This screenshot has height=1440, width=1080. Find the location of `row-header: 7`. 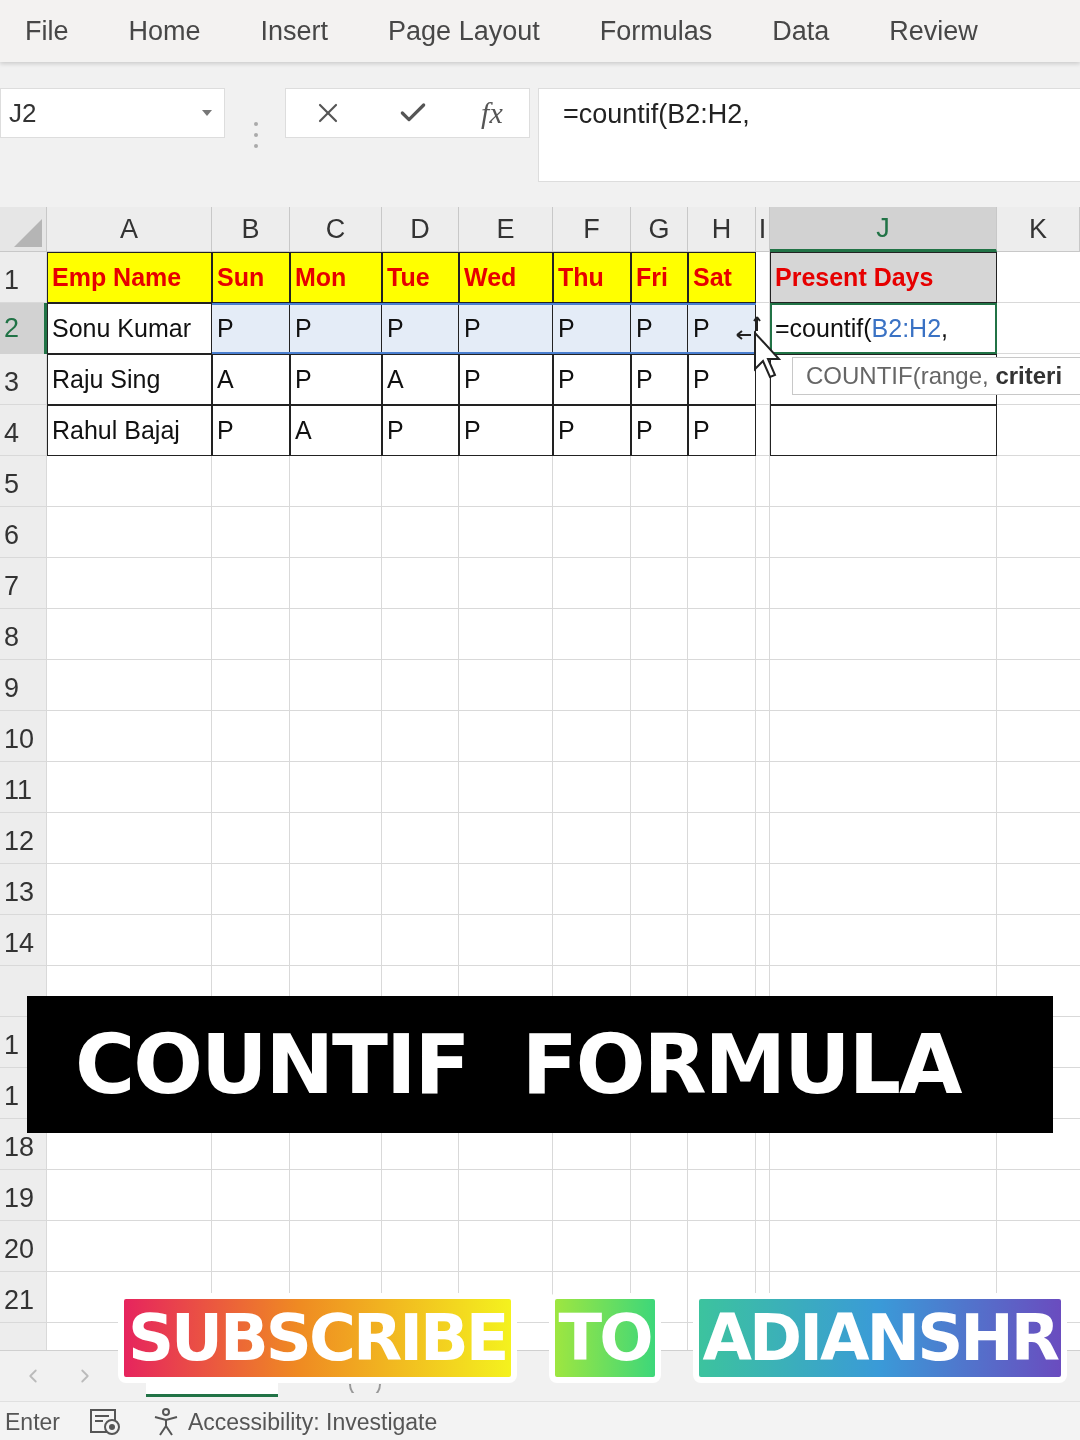

row-header: 7 is located at coordinates (10, 586).